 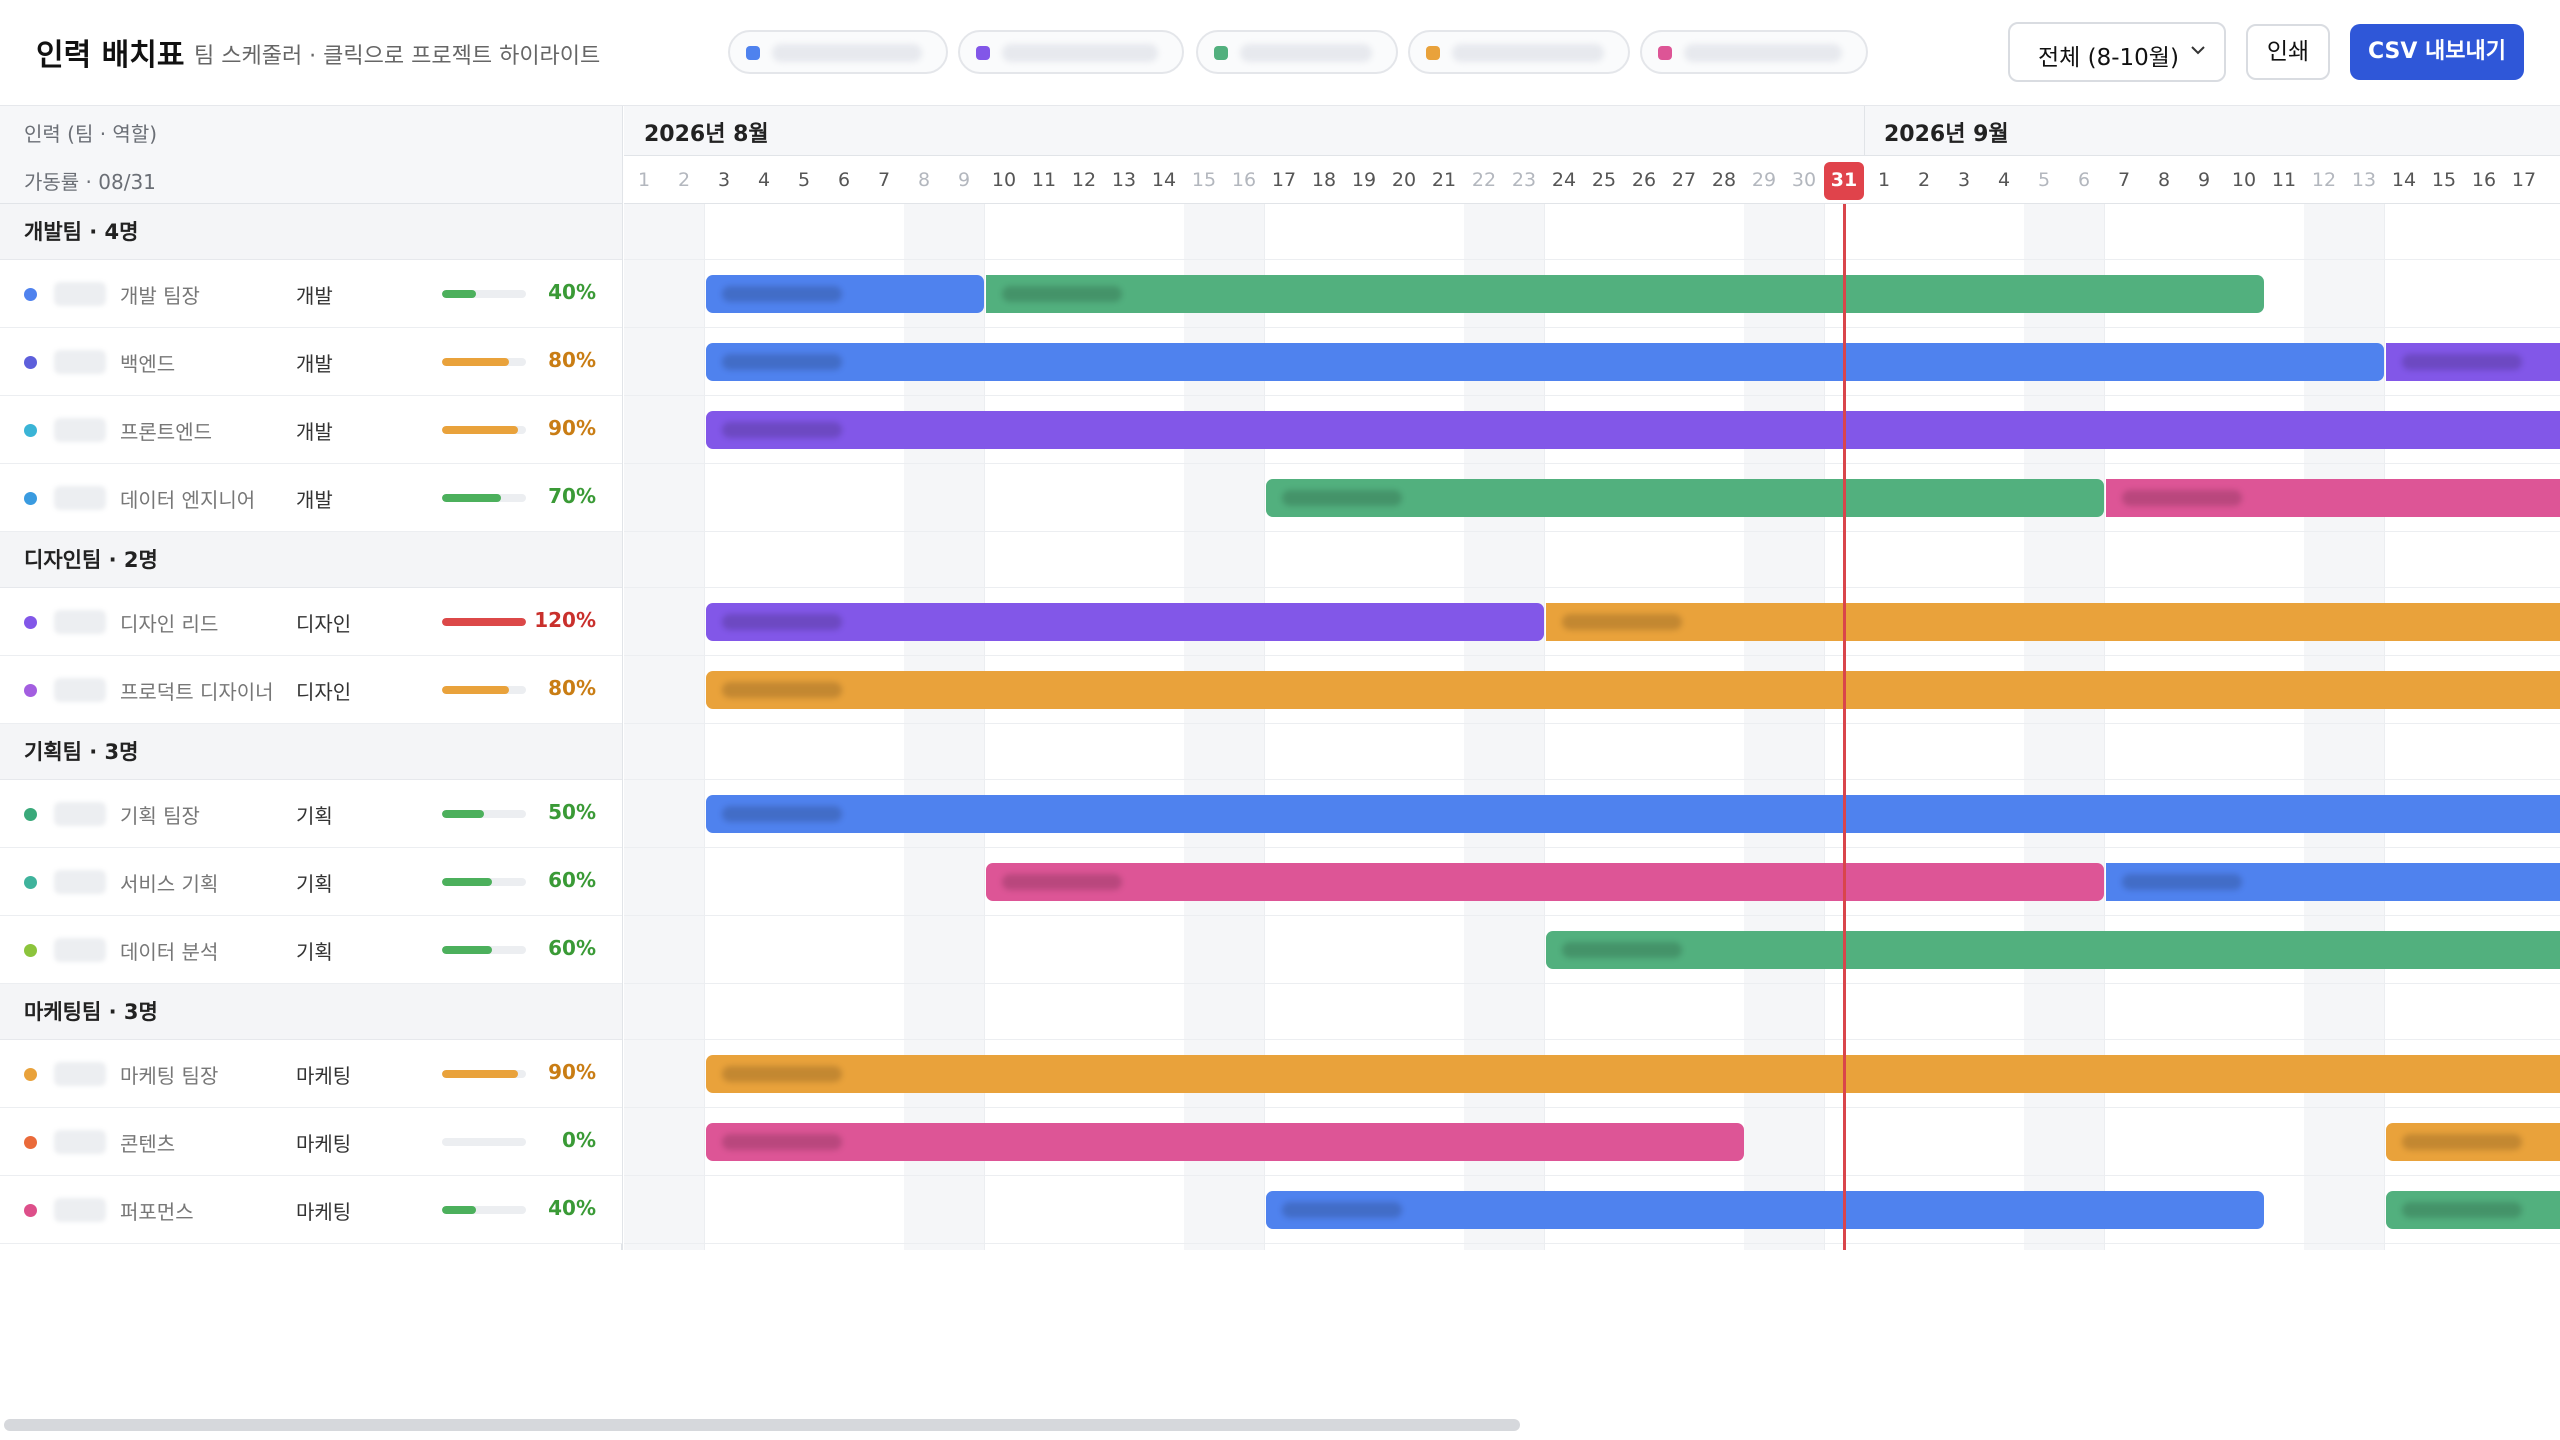 What do you see at coordinates (2198, 50) in the screenshot?
I see `chevron-down-icon` at bounding box center [2198, 50].